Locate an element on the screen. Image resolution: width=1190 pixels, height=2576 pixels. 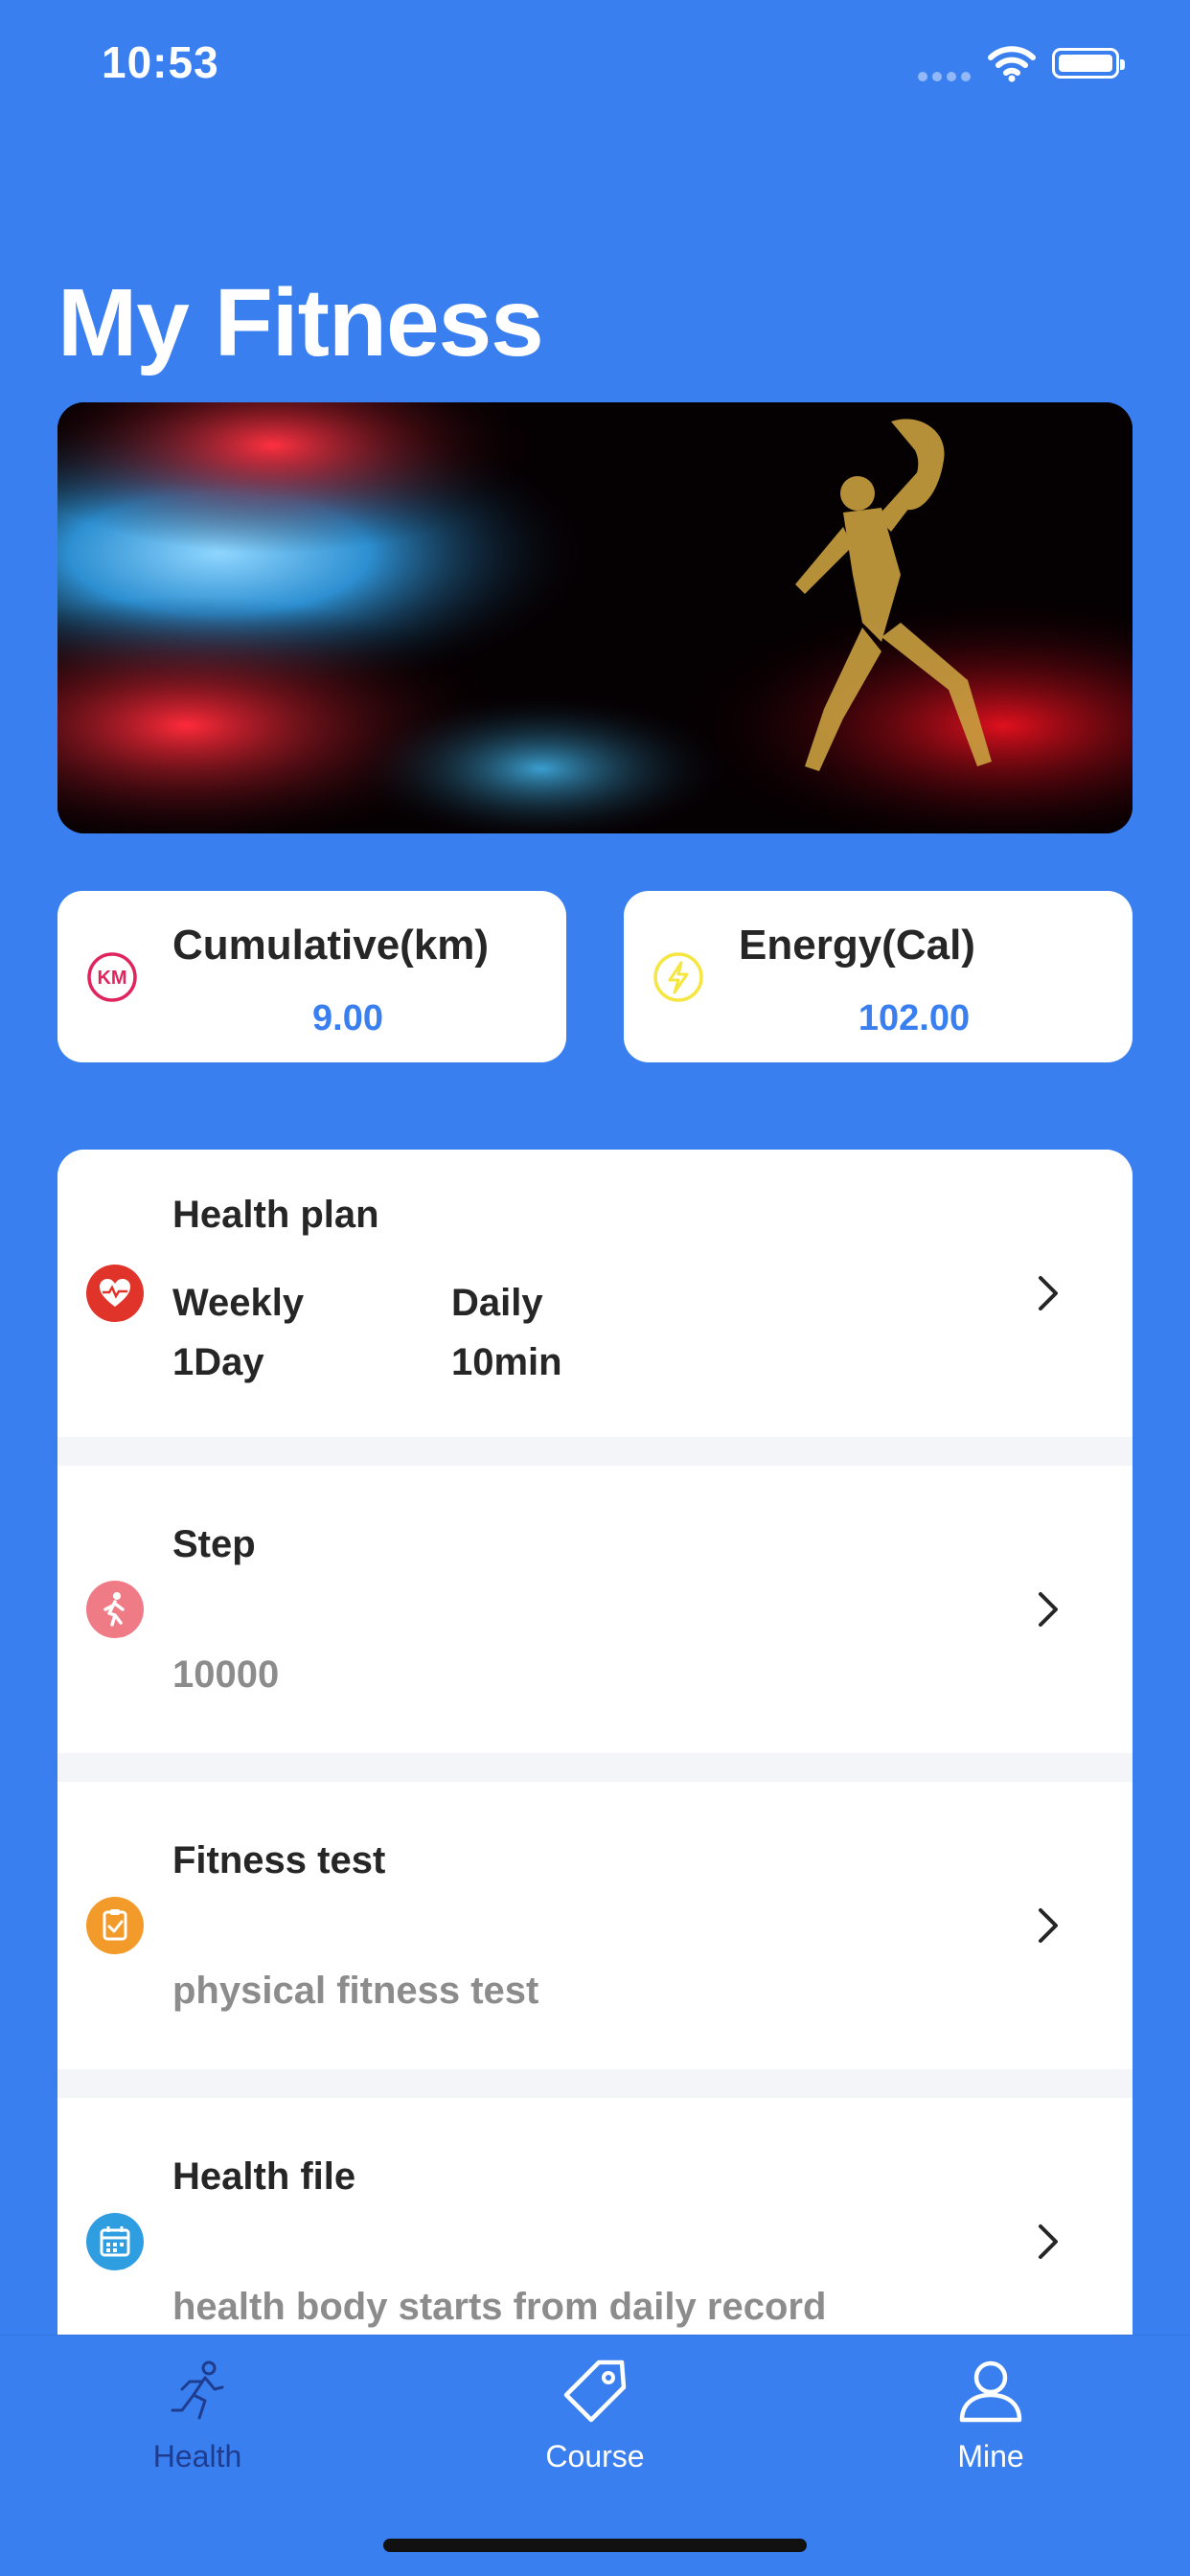
tab-mine-label: Mine is located at coordinates (990, 2456).